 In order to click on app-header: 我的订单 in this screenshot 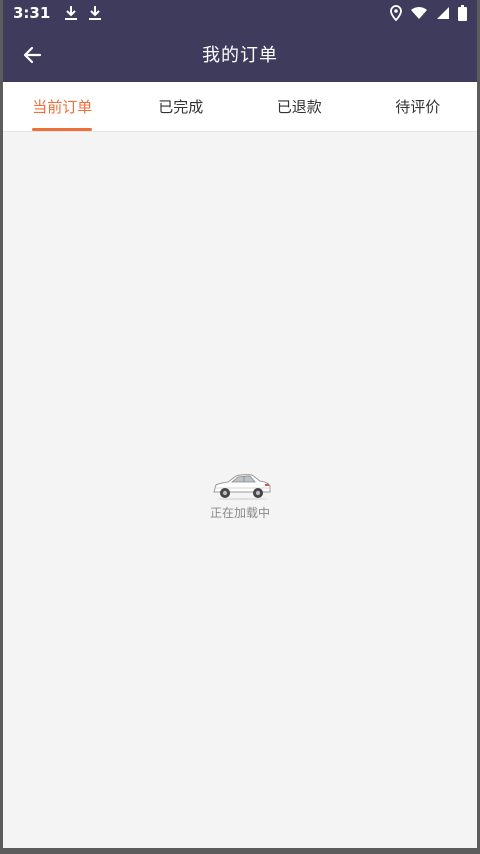, I will do `click(240, 54)`.